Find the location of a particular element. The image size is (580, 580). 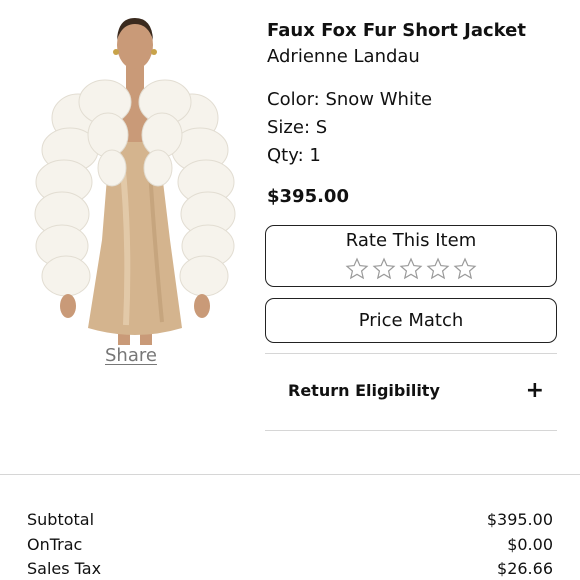

return-eligibility-label: Return Eligibility is located at coordinates (364, 390).